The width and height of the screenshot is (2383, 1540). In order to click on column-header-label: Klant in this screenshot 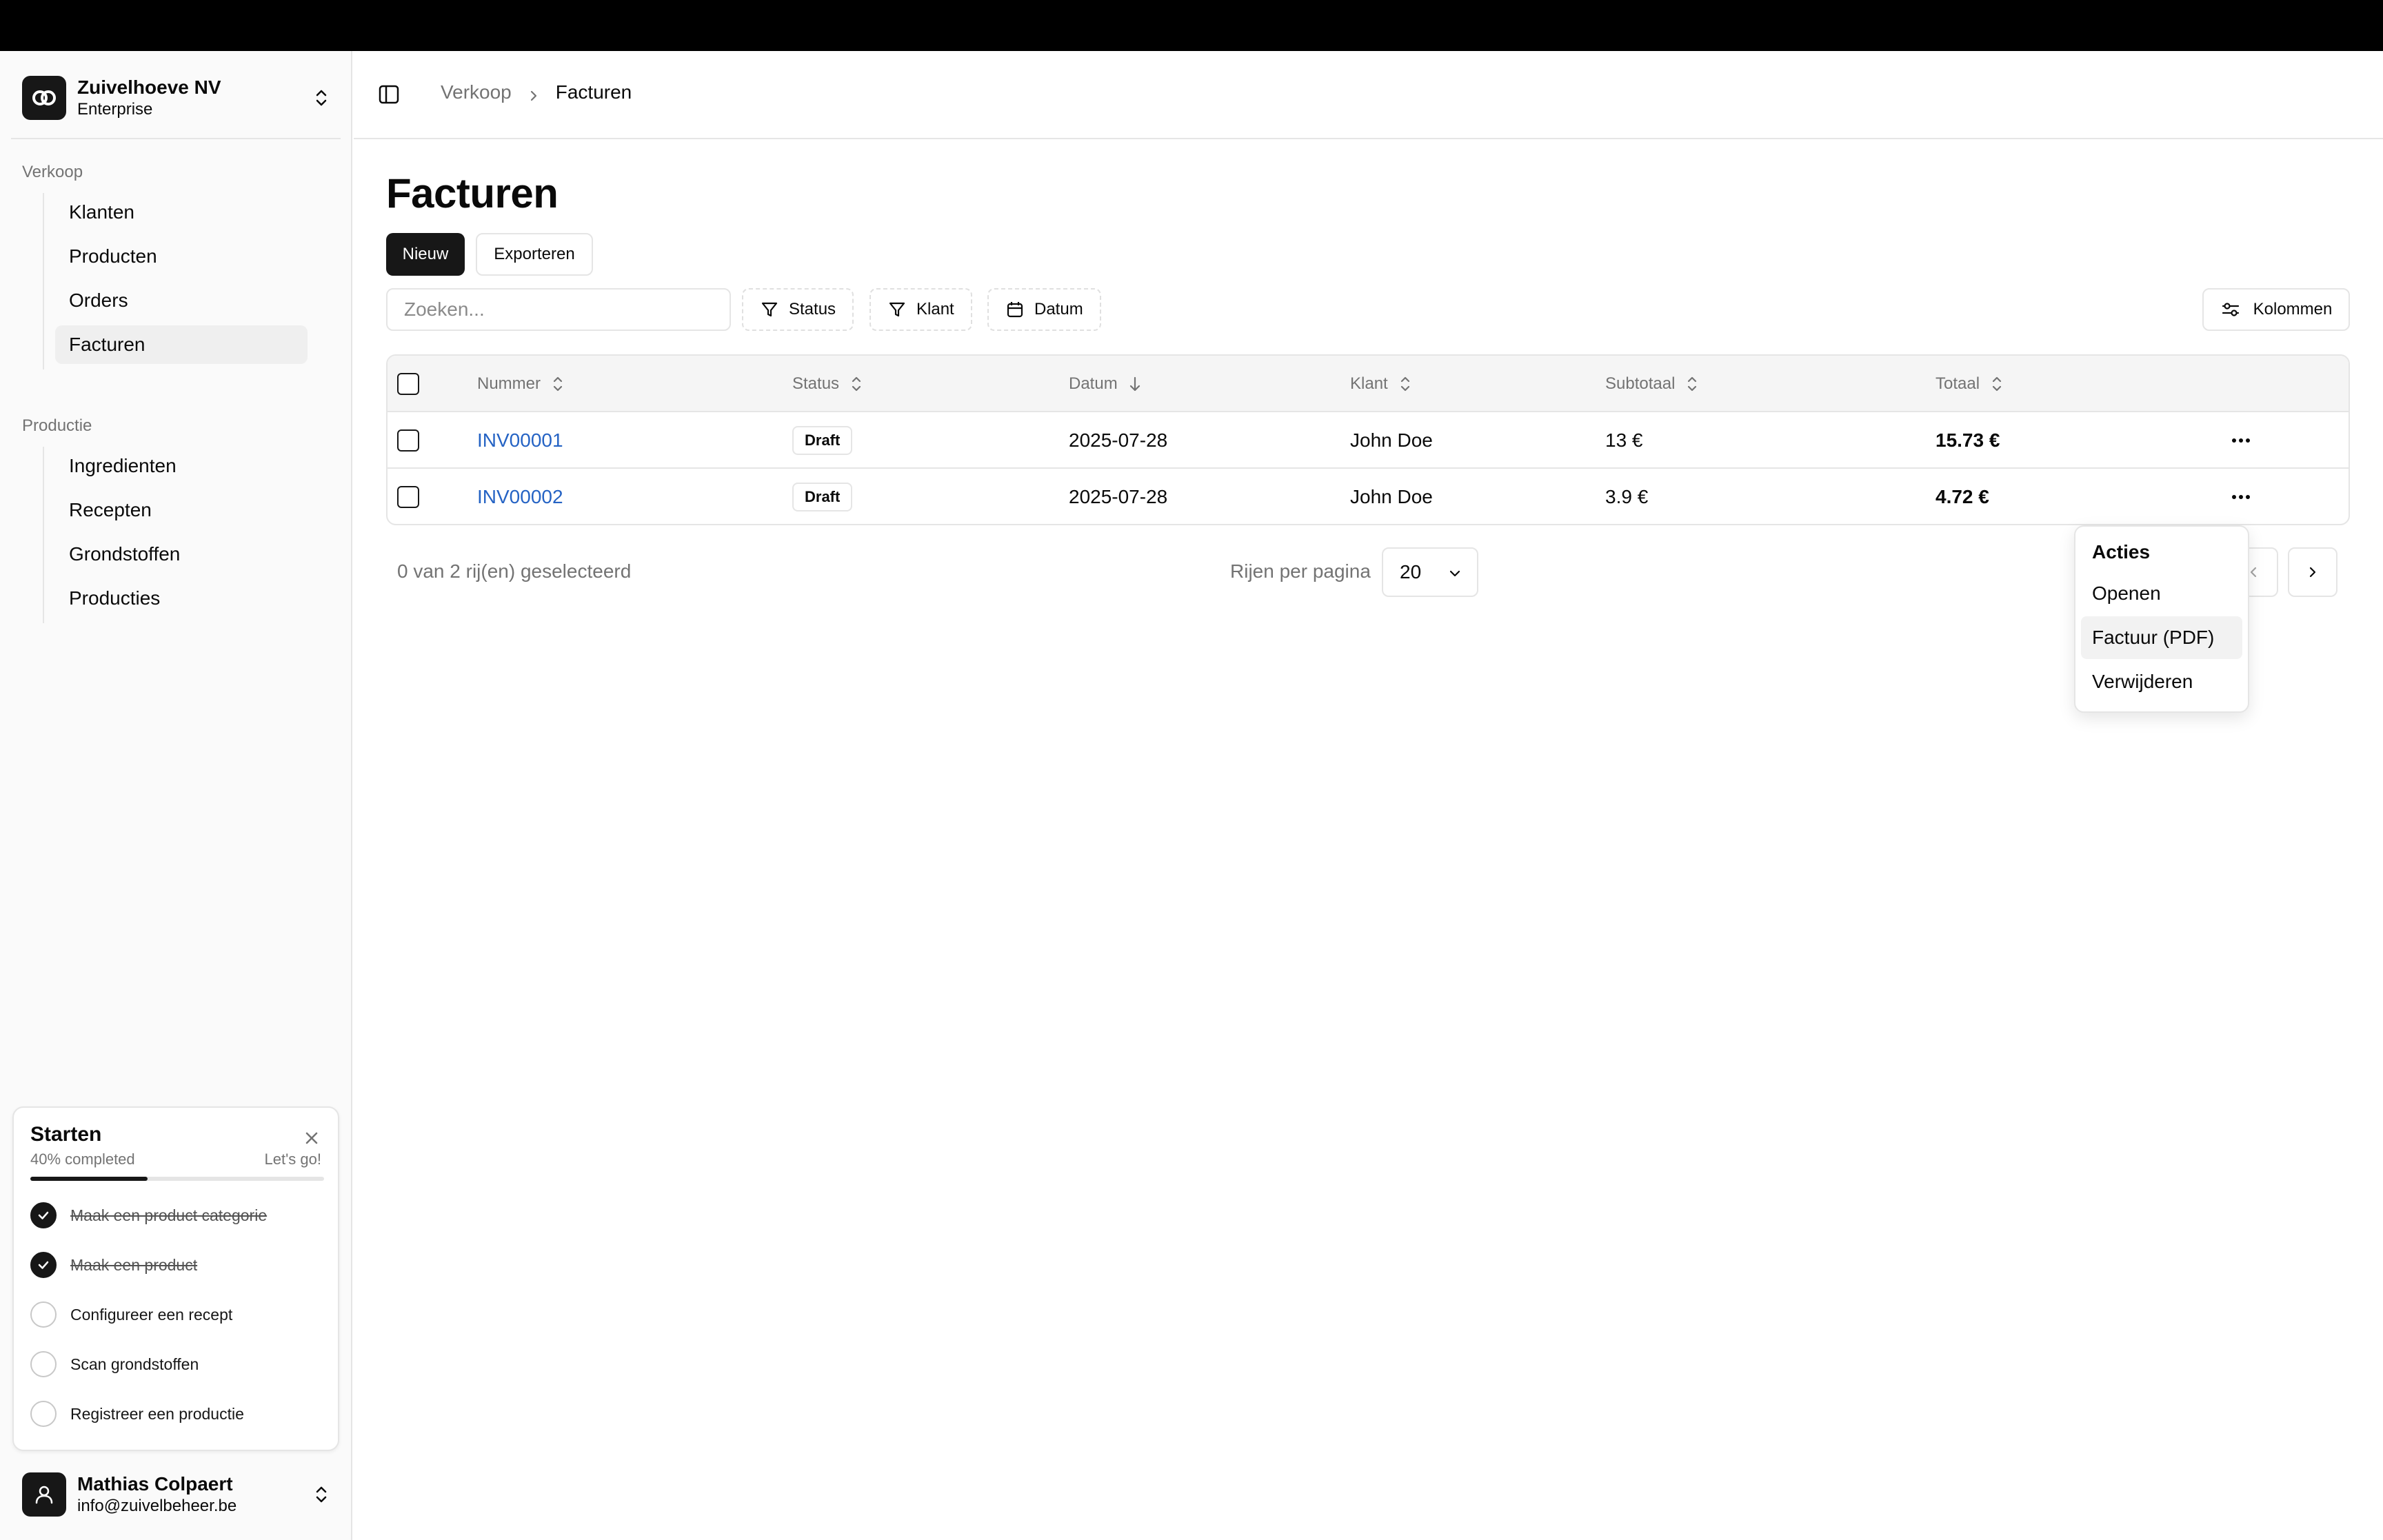, I will do `click(1369, 383)`.